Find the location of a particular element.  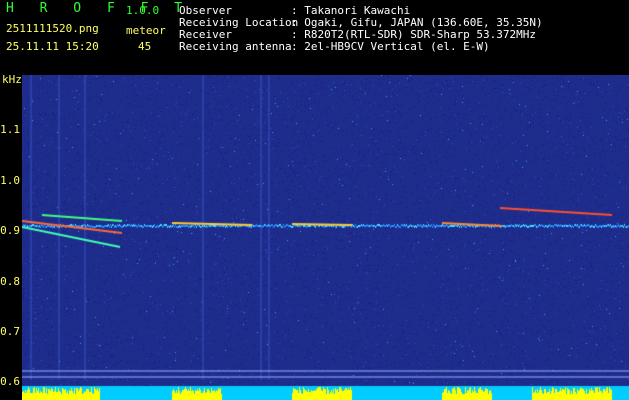

meteor-label: meteor is located at coordinates (146, 30).